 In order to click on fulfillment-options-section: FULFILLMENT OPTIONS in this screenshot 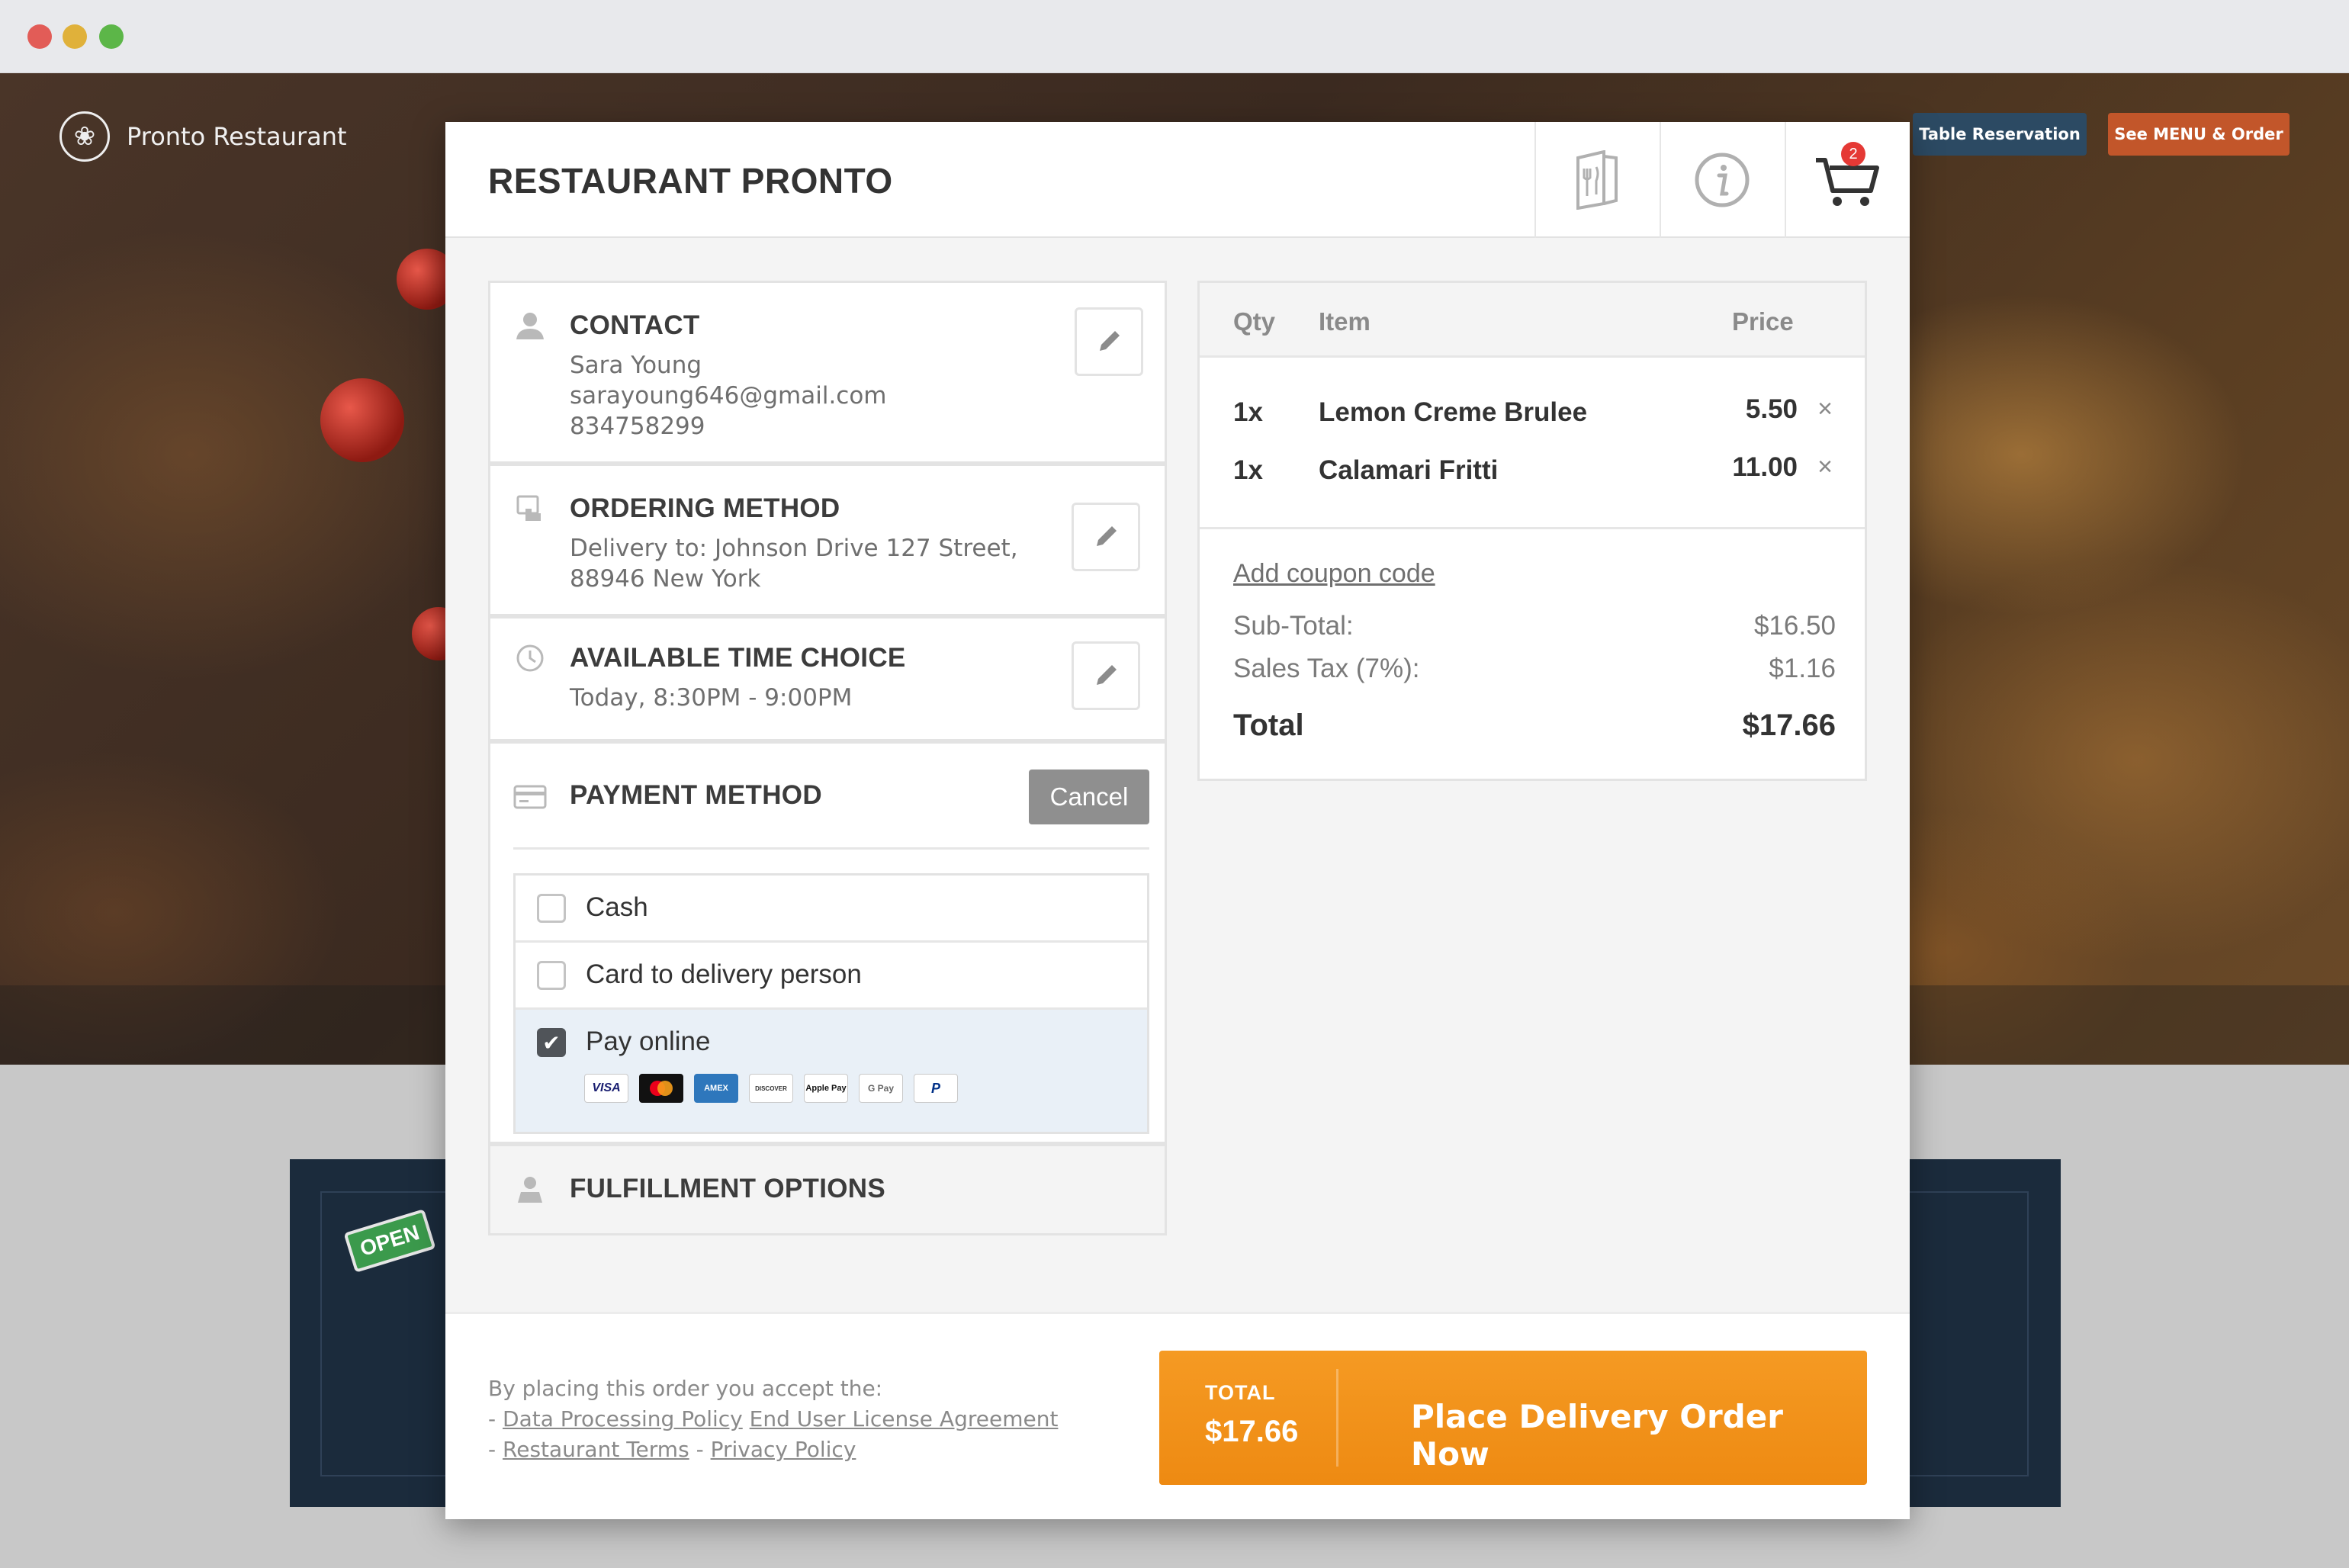, I will do `click(828, 1189)`.